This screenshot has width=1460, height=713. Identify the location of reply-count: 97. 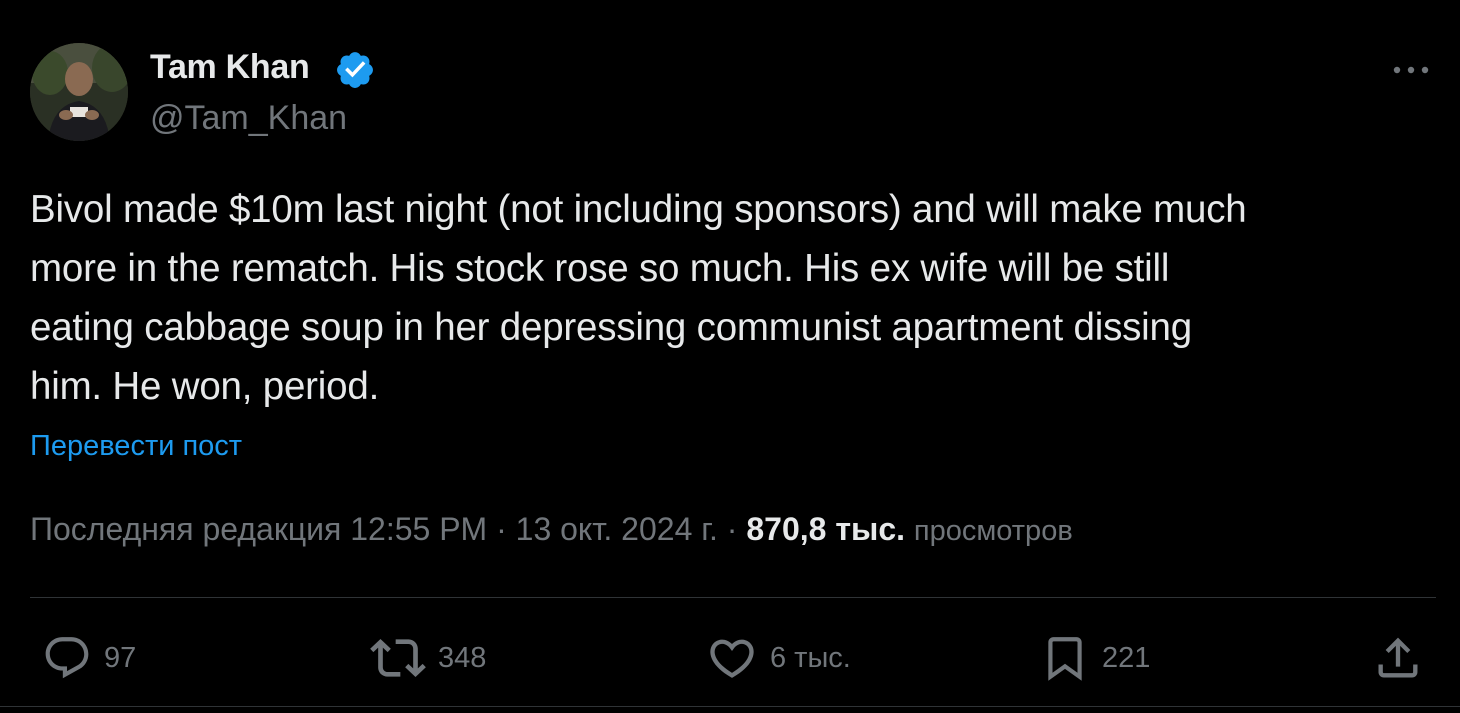
(120, 657).